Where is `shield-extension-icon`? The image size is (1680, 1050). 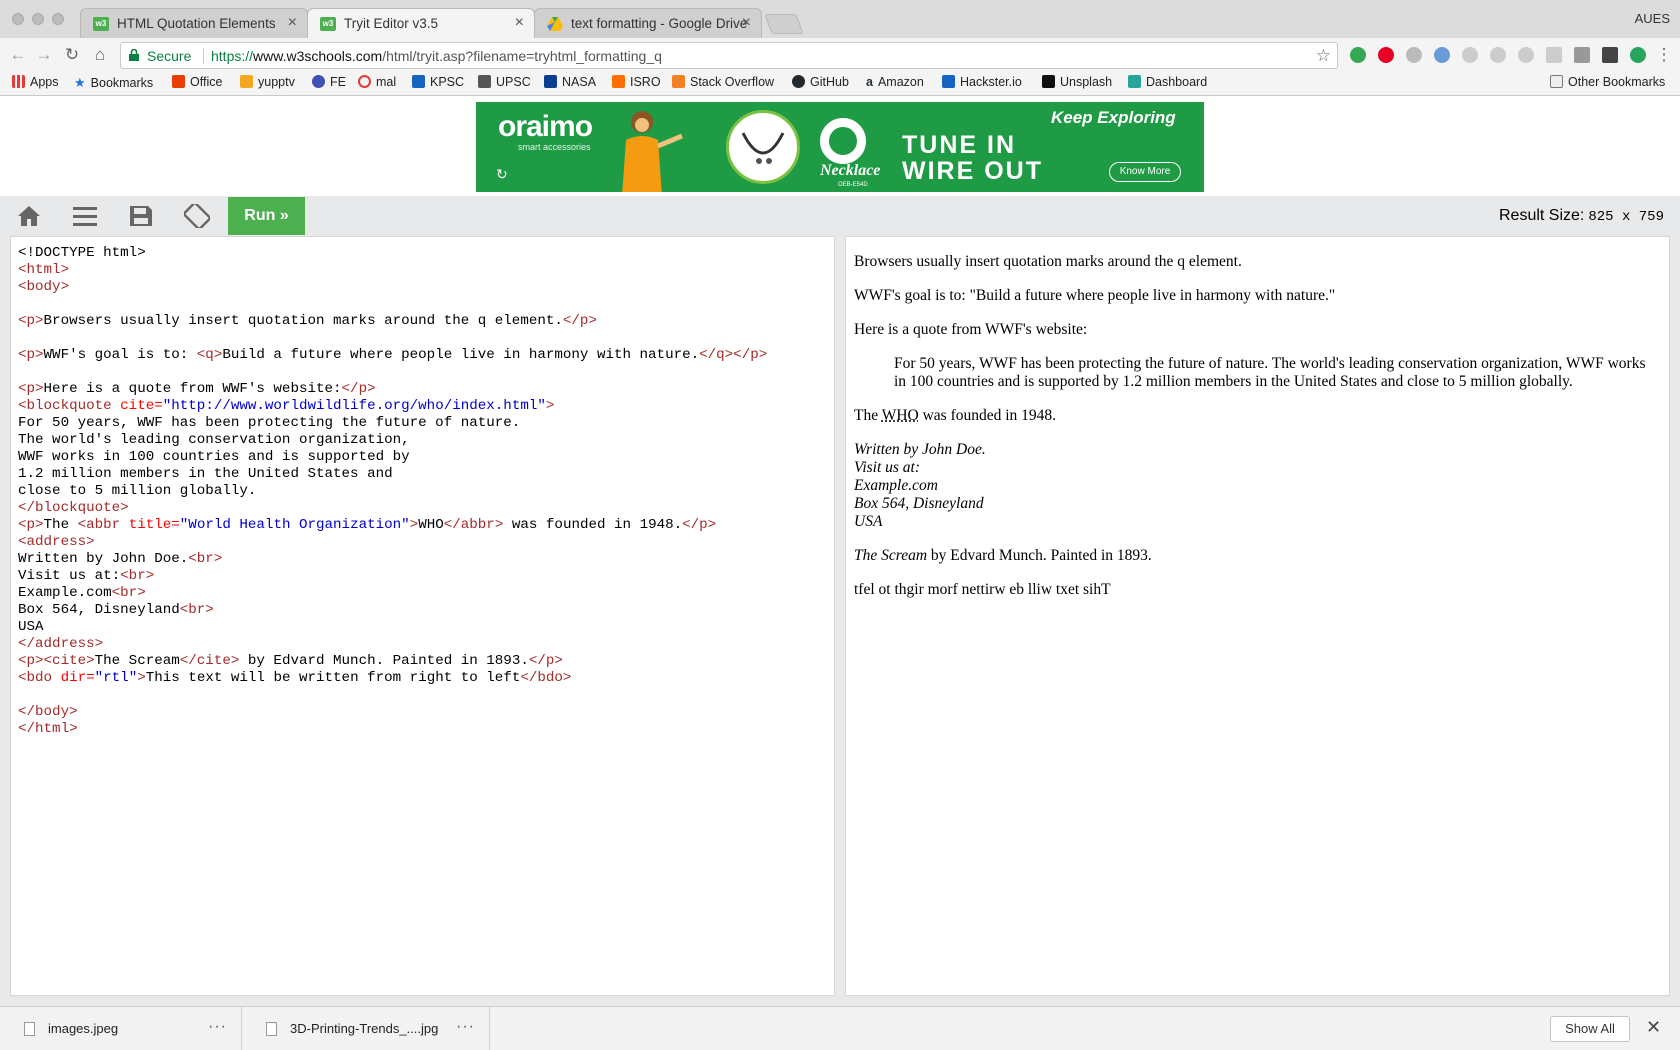
shield-extension-icon is located at coordinates (1414, 55).